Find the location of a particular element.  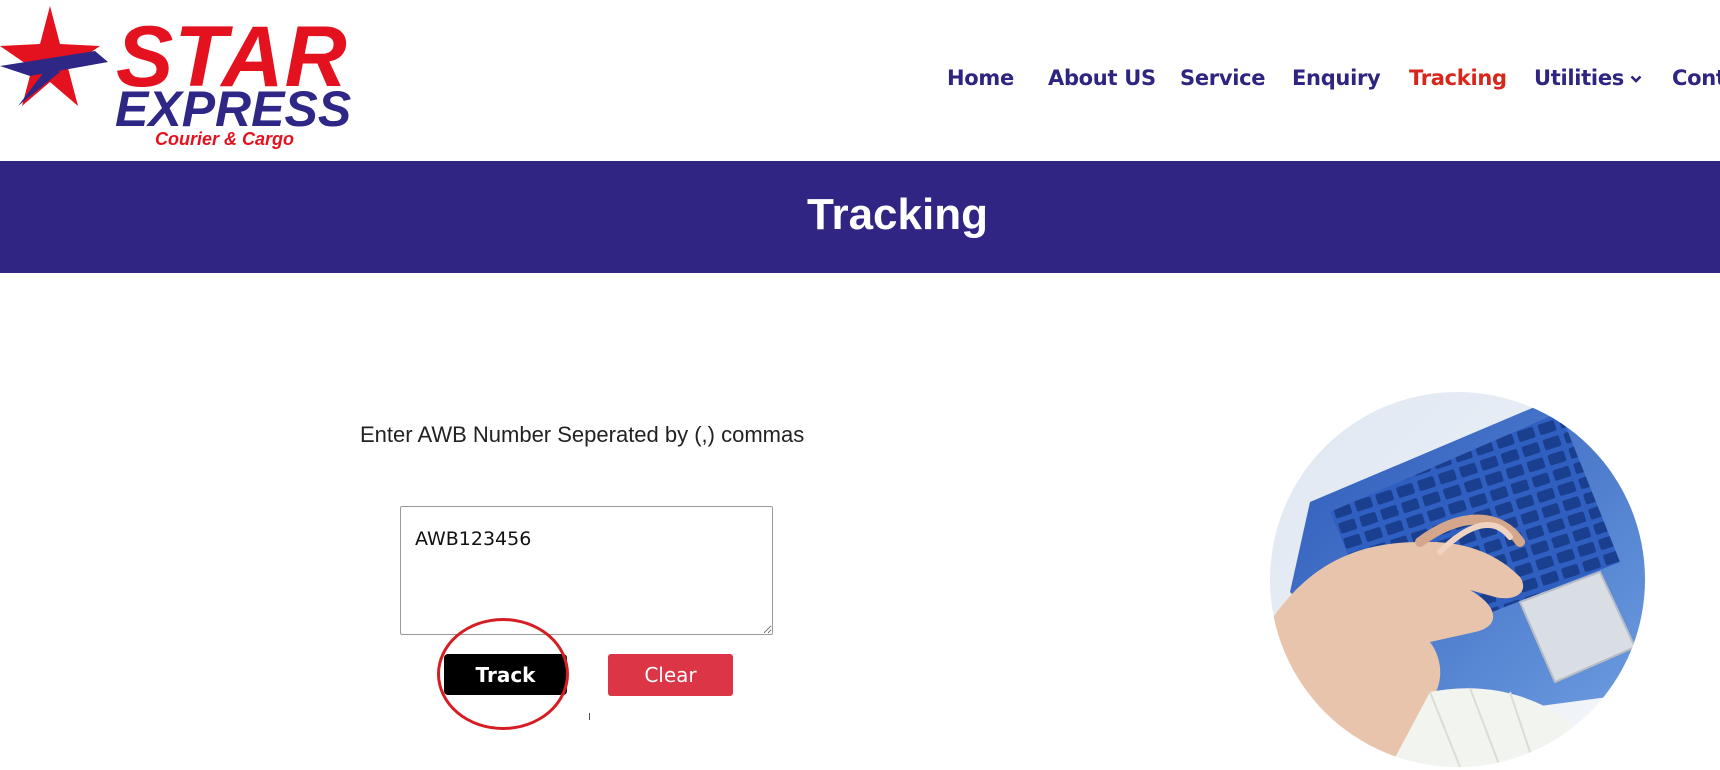

nav-contact: Conta is located at coordinates (1696, 78).